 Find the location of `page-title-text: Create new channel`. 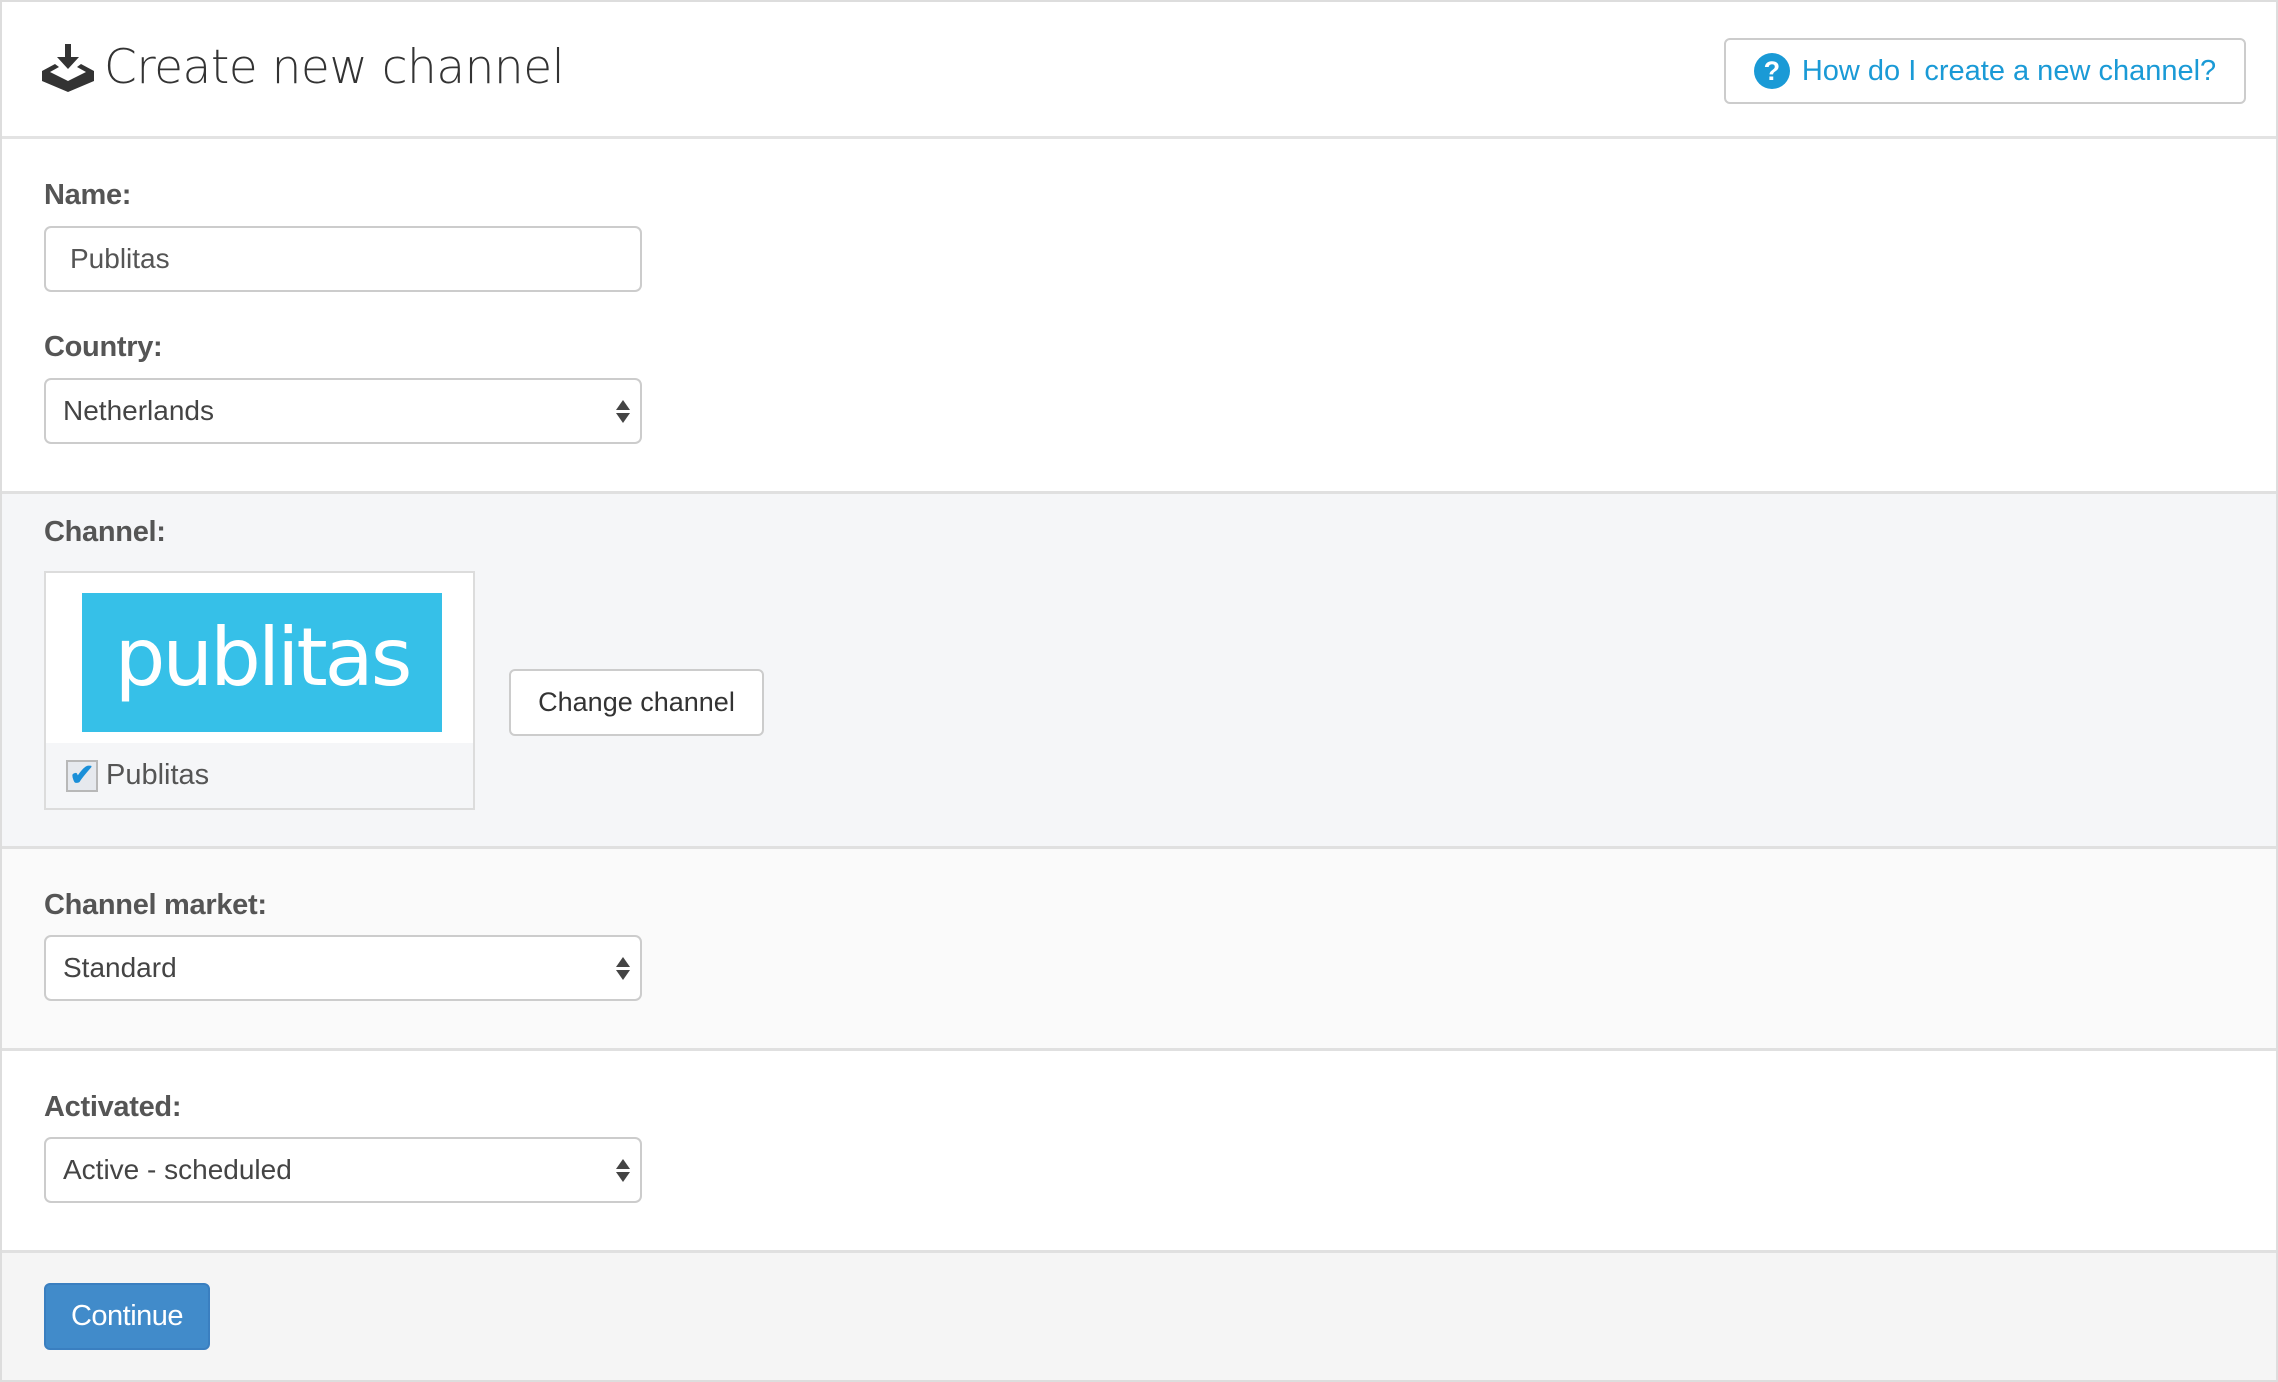

page-title-text: Create new channel is located at coordinates (334, 67).